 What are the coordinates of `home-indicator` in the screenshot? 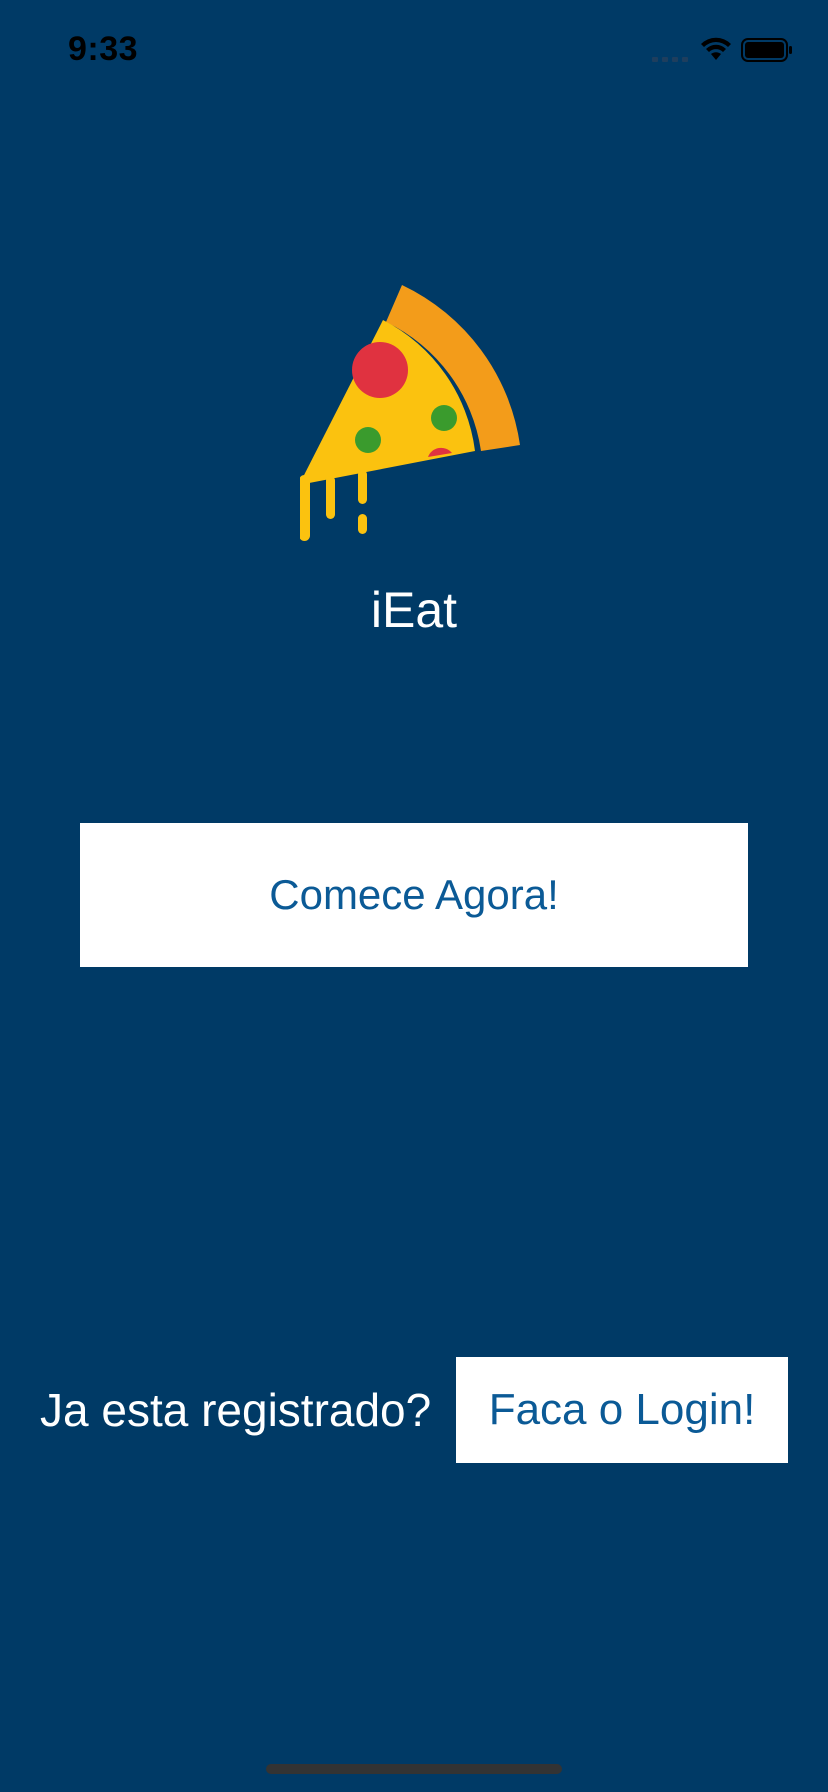 It's located at (414, 1769).